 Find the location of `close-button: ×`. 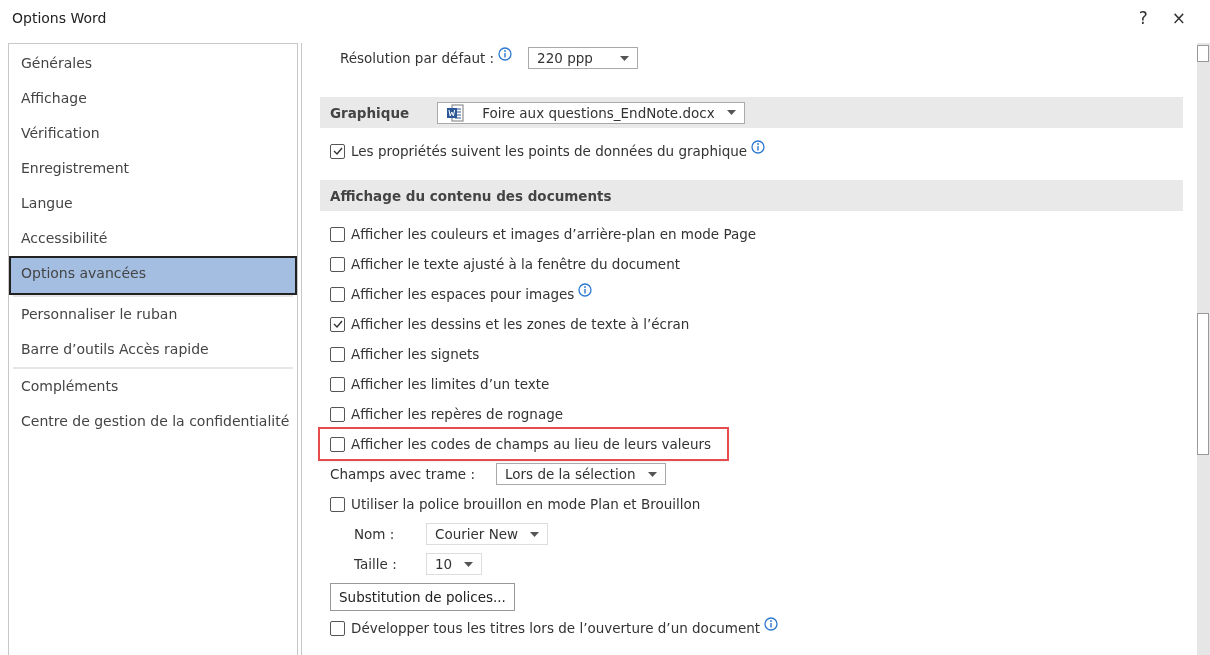

close-button: × is located at coordinates (1178, 17).